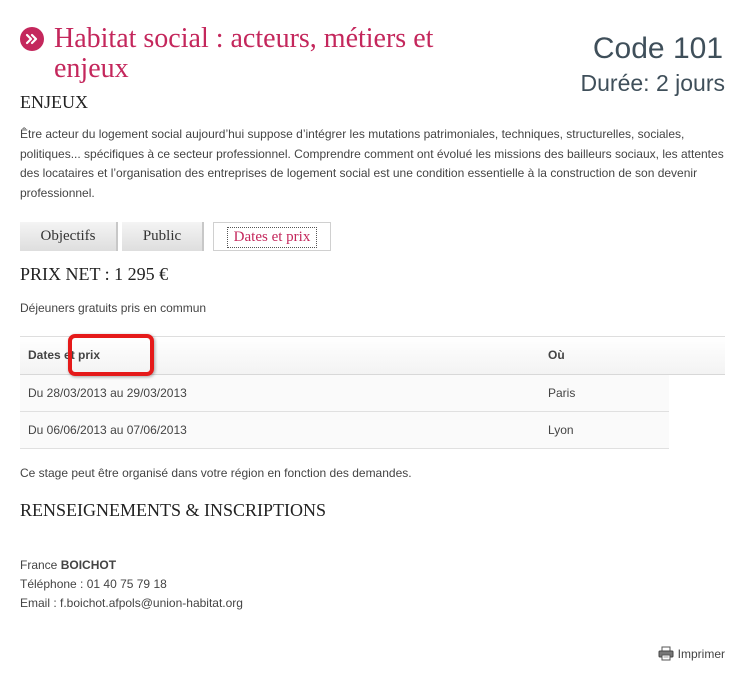 The width and height of the screenshot is (743, 682). What do you see at coordinates (666, 653) in the screenshot?
I see `printer-icon` at bounding box center [666, 653].